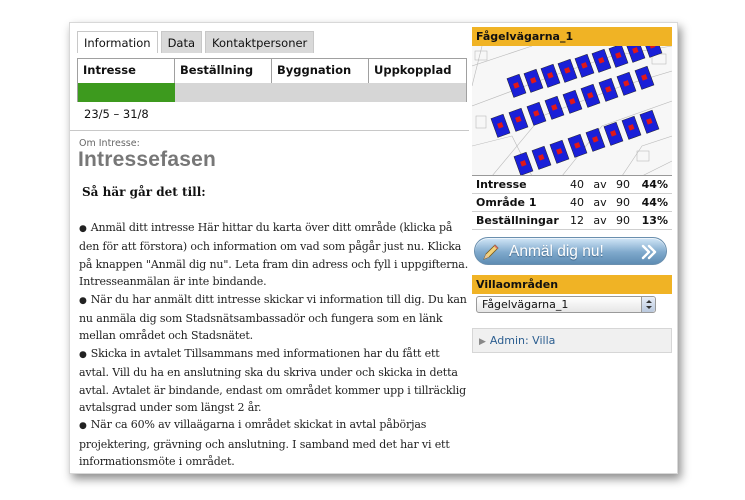 The image size is (745, 500). What do you see at coordinates (126, 92) in the screenshot?
I see `progress-bar-fill` at bounding box center [126, 92].